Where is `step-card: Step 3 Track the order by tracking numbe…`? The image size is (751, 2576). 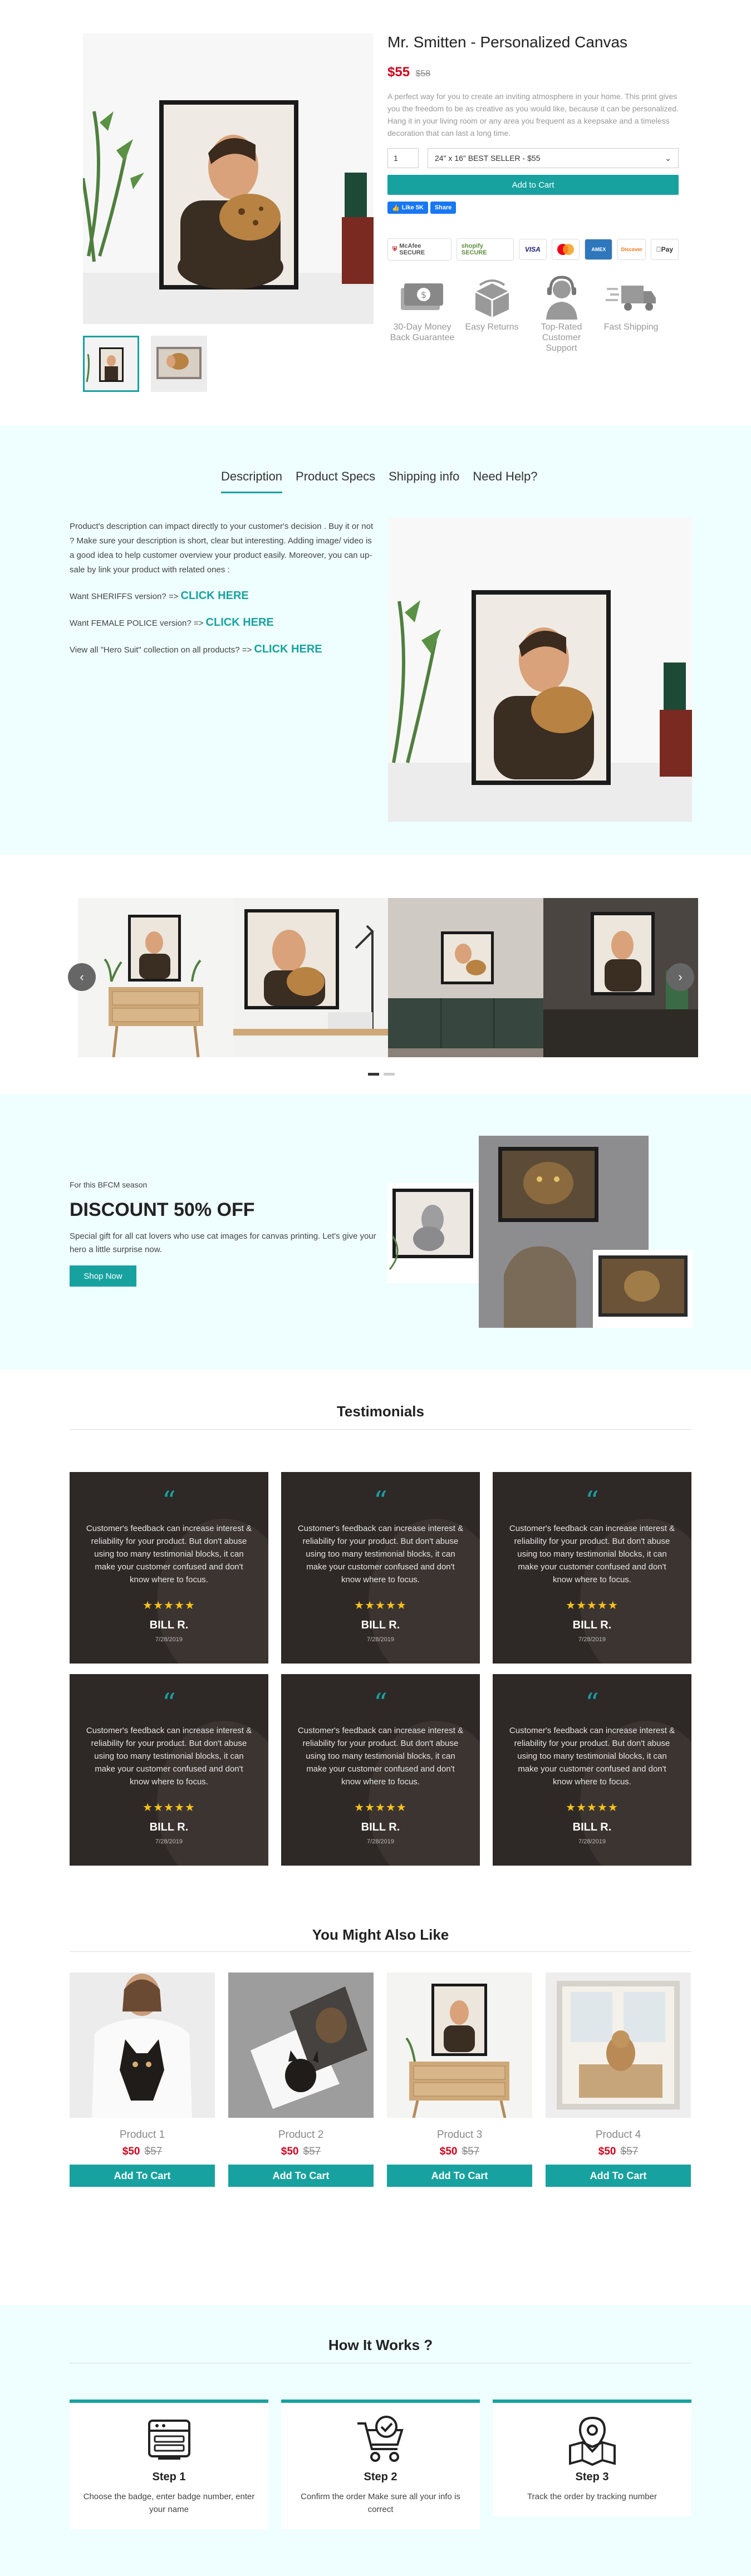
step-card: Step 3 Track the order by tracking numbe… is located at coordinates (592, 2458).